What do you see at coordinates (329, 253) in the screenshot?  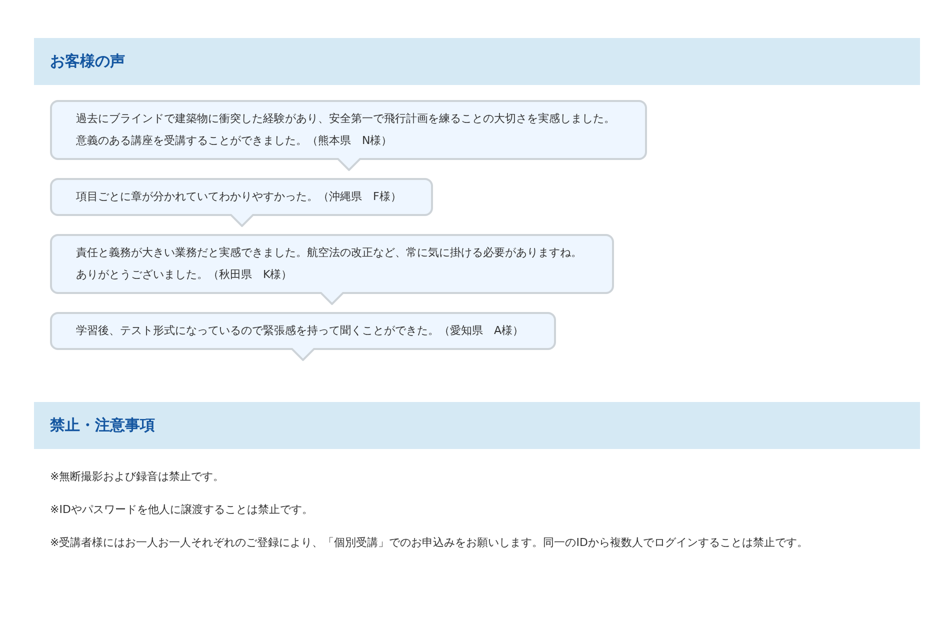 I see `comment-text: 責任と義務が大きい業務だと実感できました。航空法の改正など、常に気に掛ける必要がありますね。` at bounding box center [329, 253].